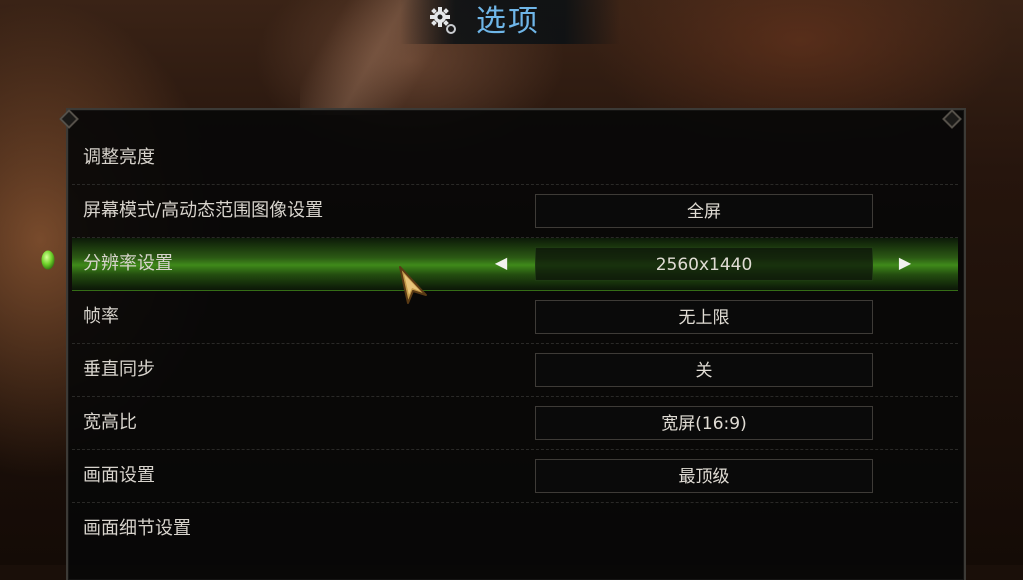  What do you see at coordinates (704, 370) in the screenshot?
I see `option-value-selector: 关` at bounding box center [704, 370].